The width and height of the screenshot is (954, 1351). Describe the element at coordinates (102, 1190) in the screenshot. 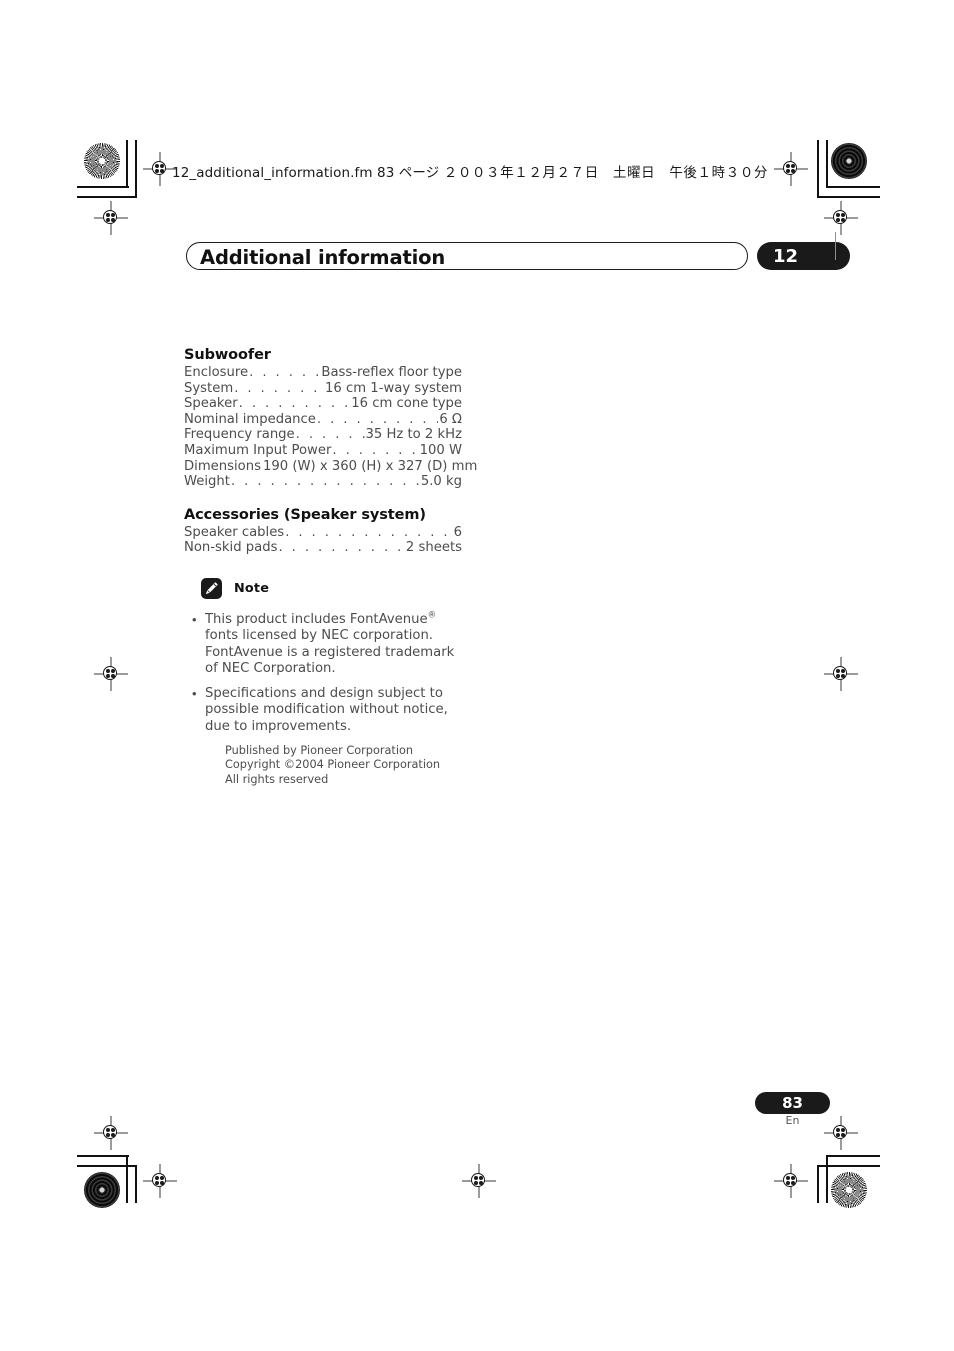

I see `color-rosette-bottom-left` at that location.